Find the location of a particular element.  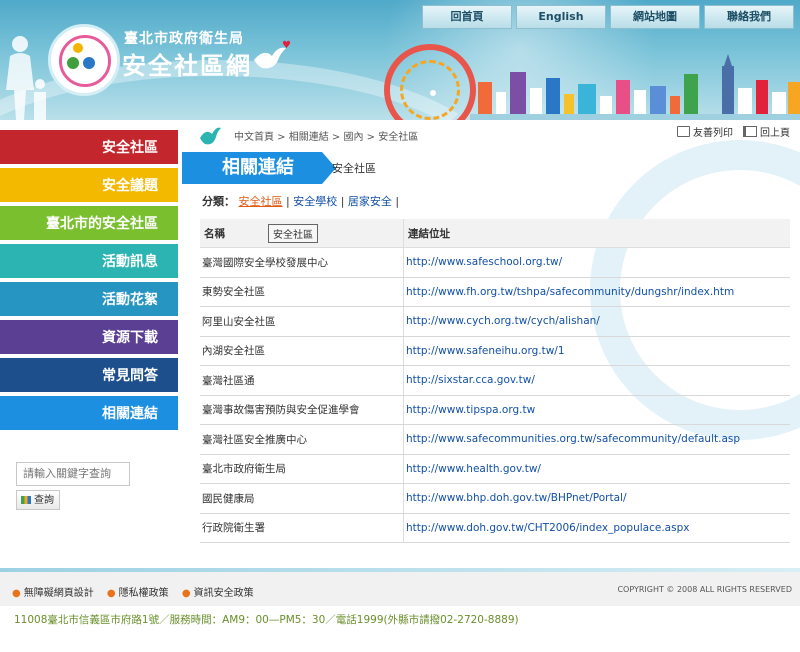

menu-downloads: 資源下載 is located at coordinates (89, 338).